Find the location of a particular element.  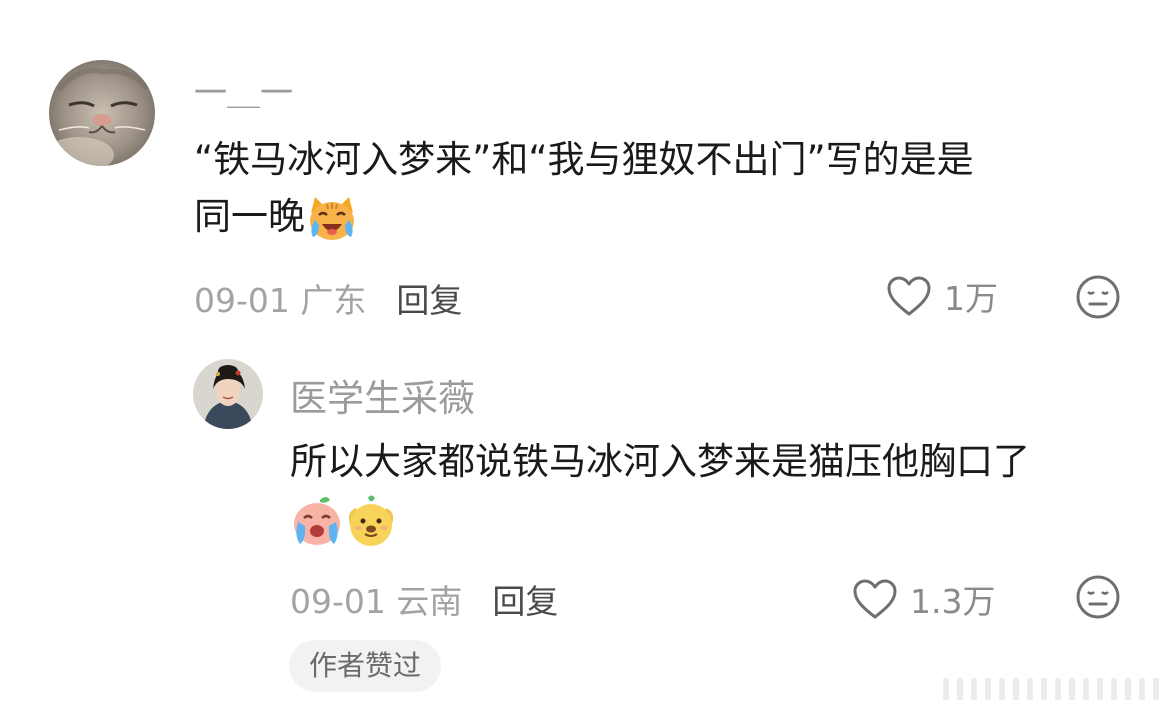

comment-meta: 09-01 云南 回复 is located at coordinates (424, 599).